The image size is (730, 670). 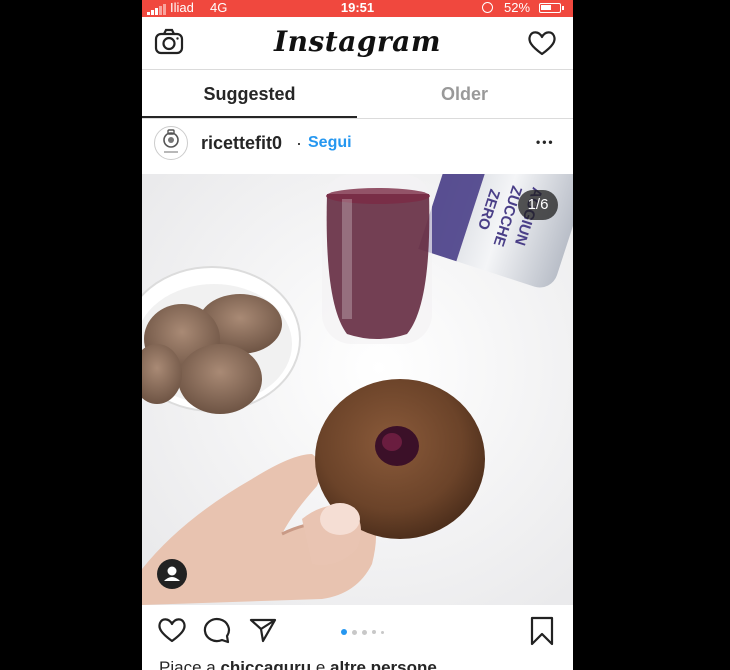 What do you see at coordinates (487, 7) in the screenshot?
I see `rotation-lock-icon` at bounding box center [487, 7].